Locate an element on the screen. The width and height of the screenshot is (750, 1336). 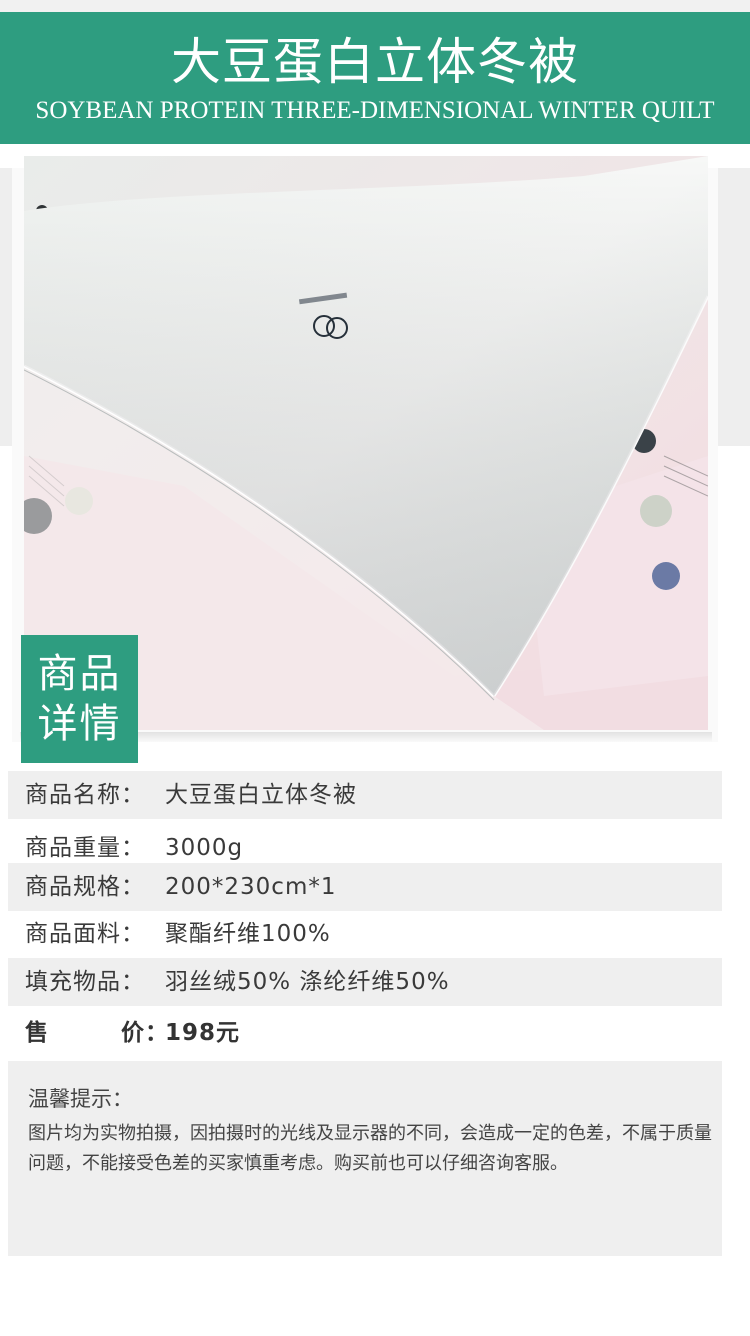
detail-row-price: 售 价： 198元 is located at coordinates (365, 1033).